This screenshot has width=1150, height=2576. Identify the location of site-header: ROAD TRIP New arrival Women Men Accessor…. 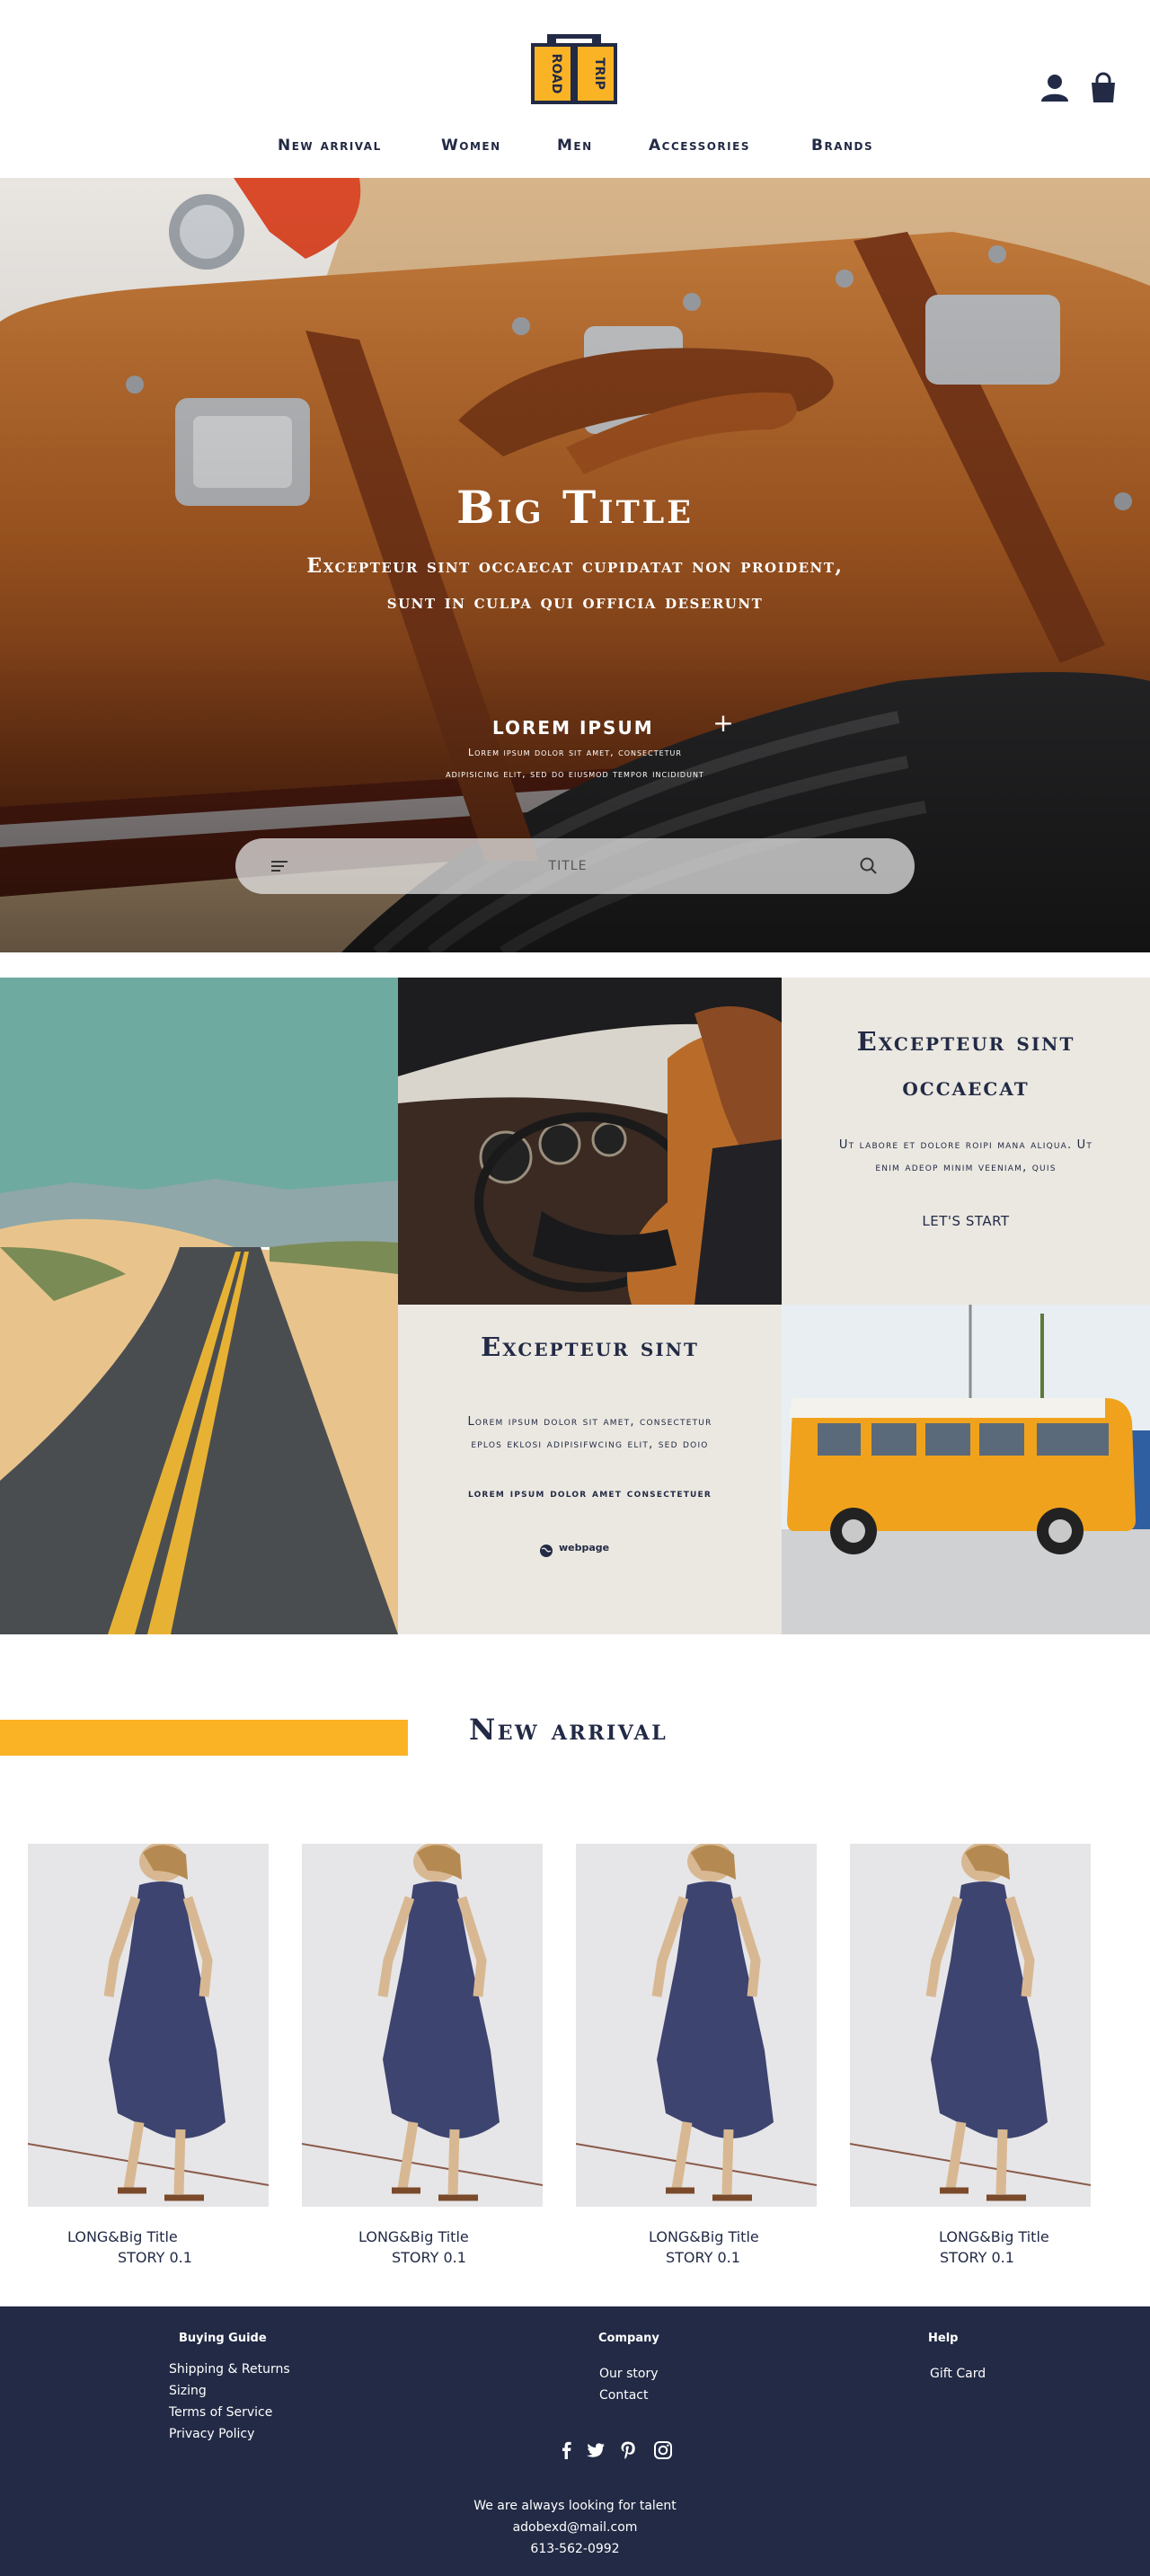
(575, 89).